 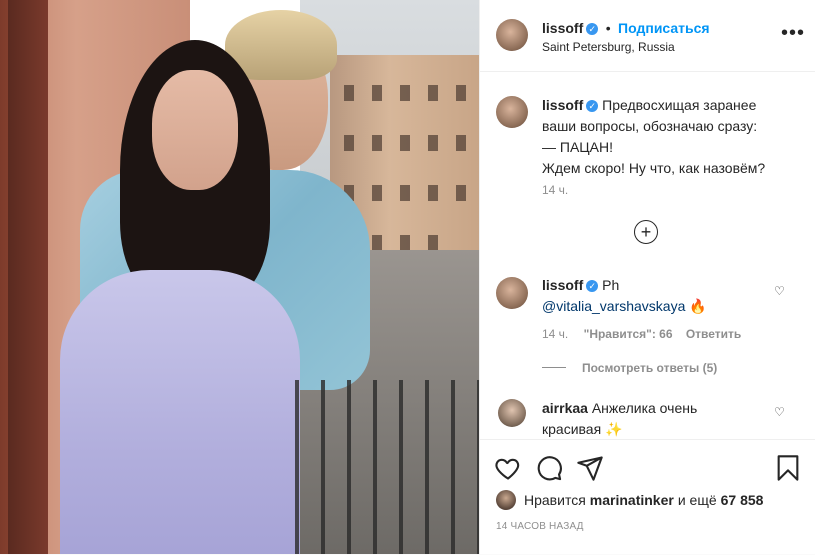 I want to click on likes-prefix: Нравится, so click(x=555, y=500).